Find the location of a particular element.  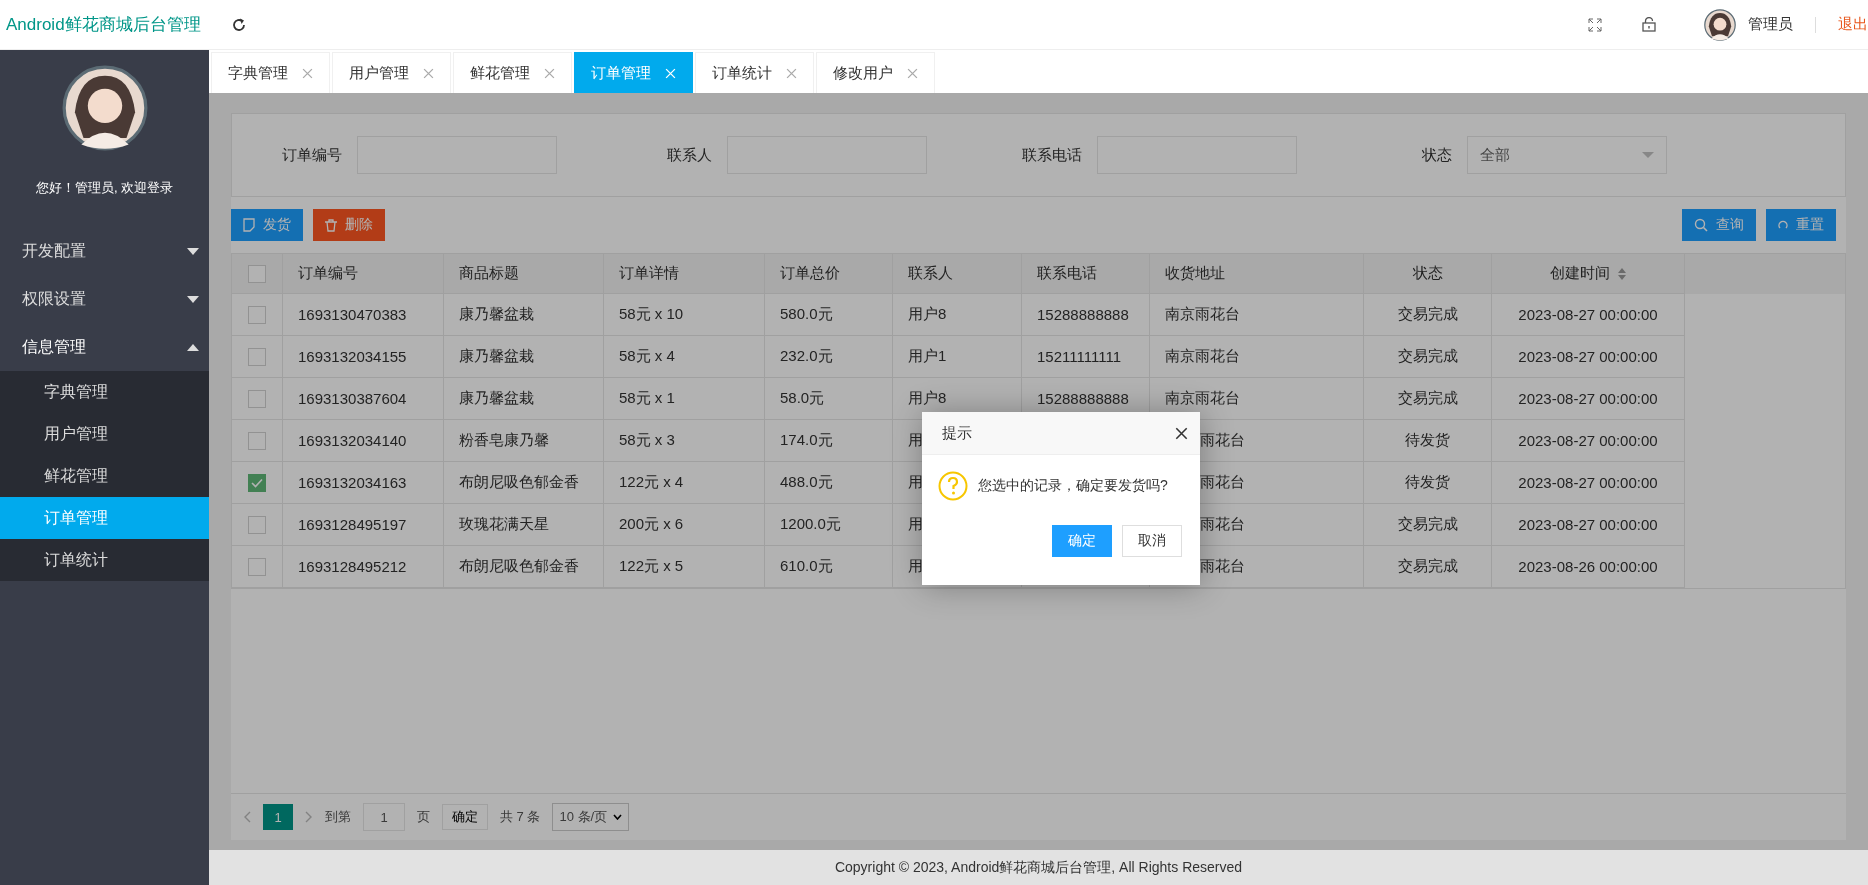

submenu-item: 字典管理 is located at coordinates (104, 392).